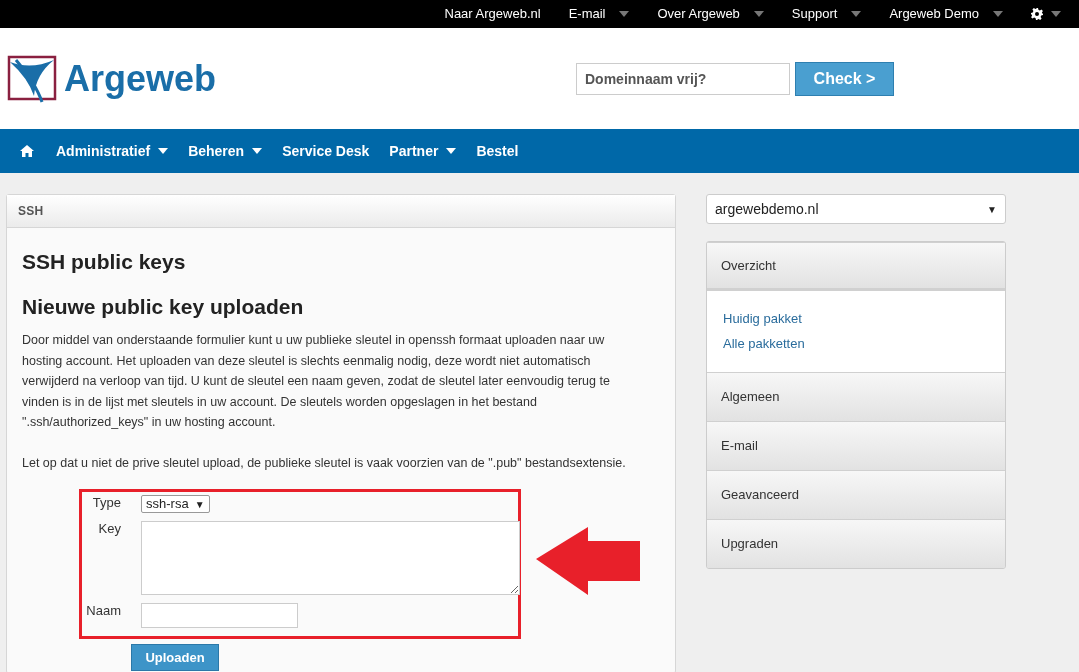  What do you see at coordinates (587, 14) in the screenshot?
I see `top-menu-link: E-mail` at bounding box center [587, 14].